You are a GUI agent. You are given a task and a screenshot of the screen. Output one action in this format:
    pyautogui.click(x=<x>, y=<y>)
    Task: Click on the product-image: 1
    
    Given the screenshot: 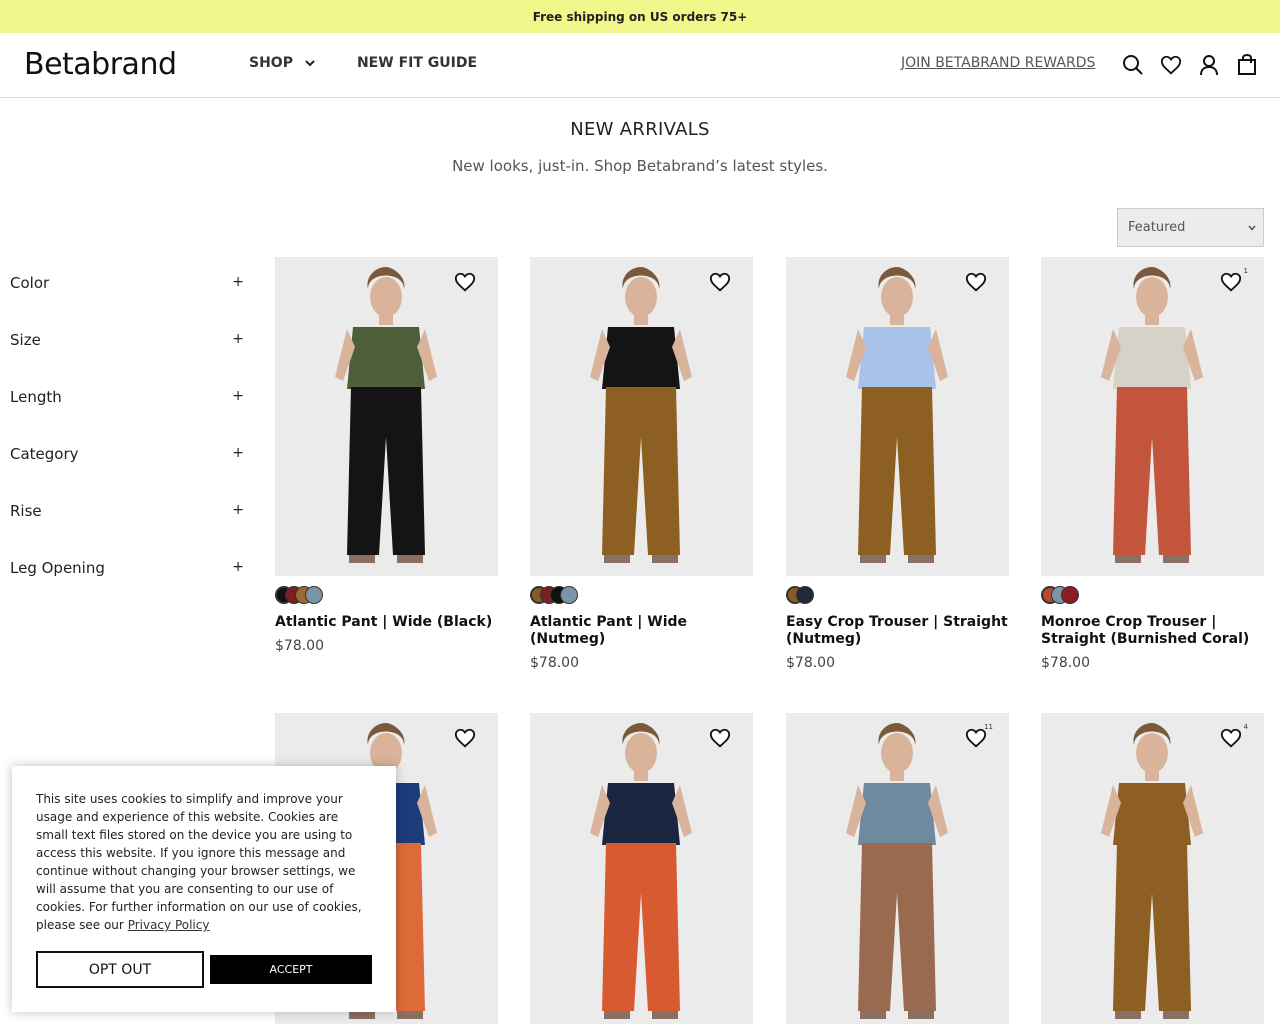 What is the action you would take?
    pyautogui.click(x=1152, y=416)
    